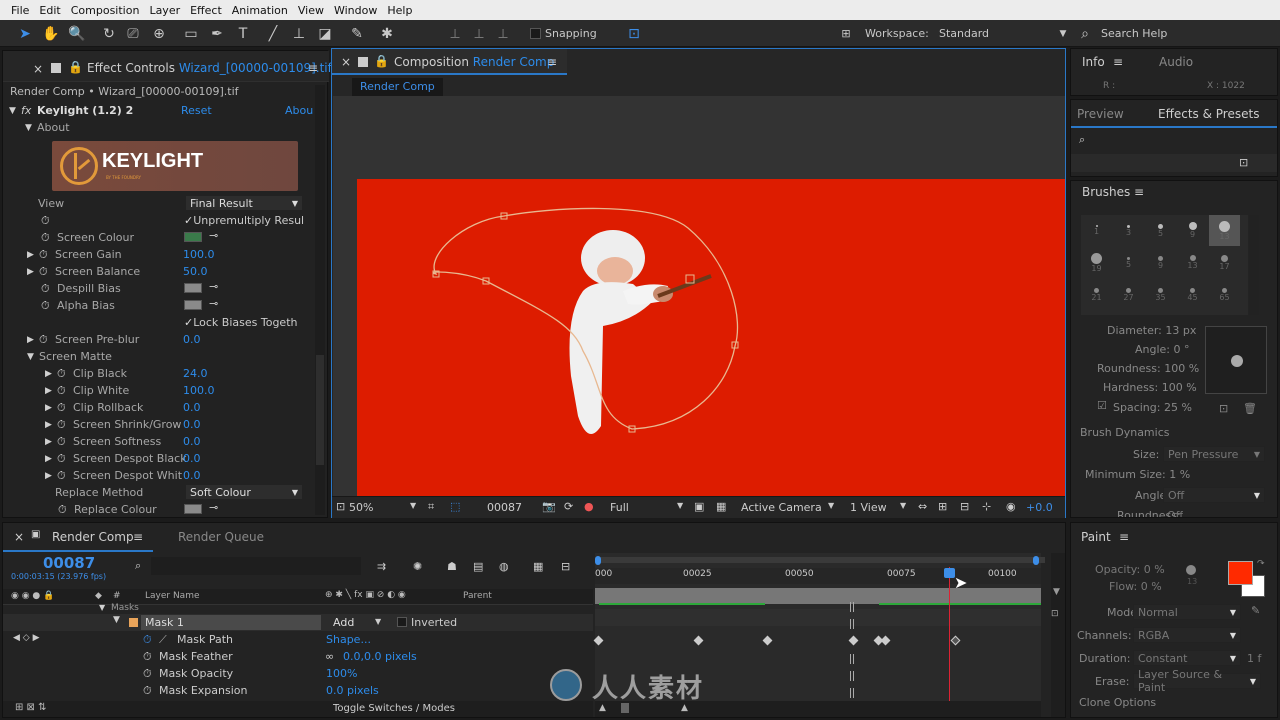 This screenshot has height=720, width=1280. What do you see at coordinates (199, 254) in the screenshot?
I see `screen-gain-value: 100.0` at bounding box center [199, 254].